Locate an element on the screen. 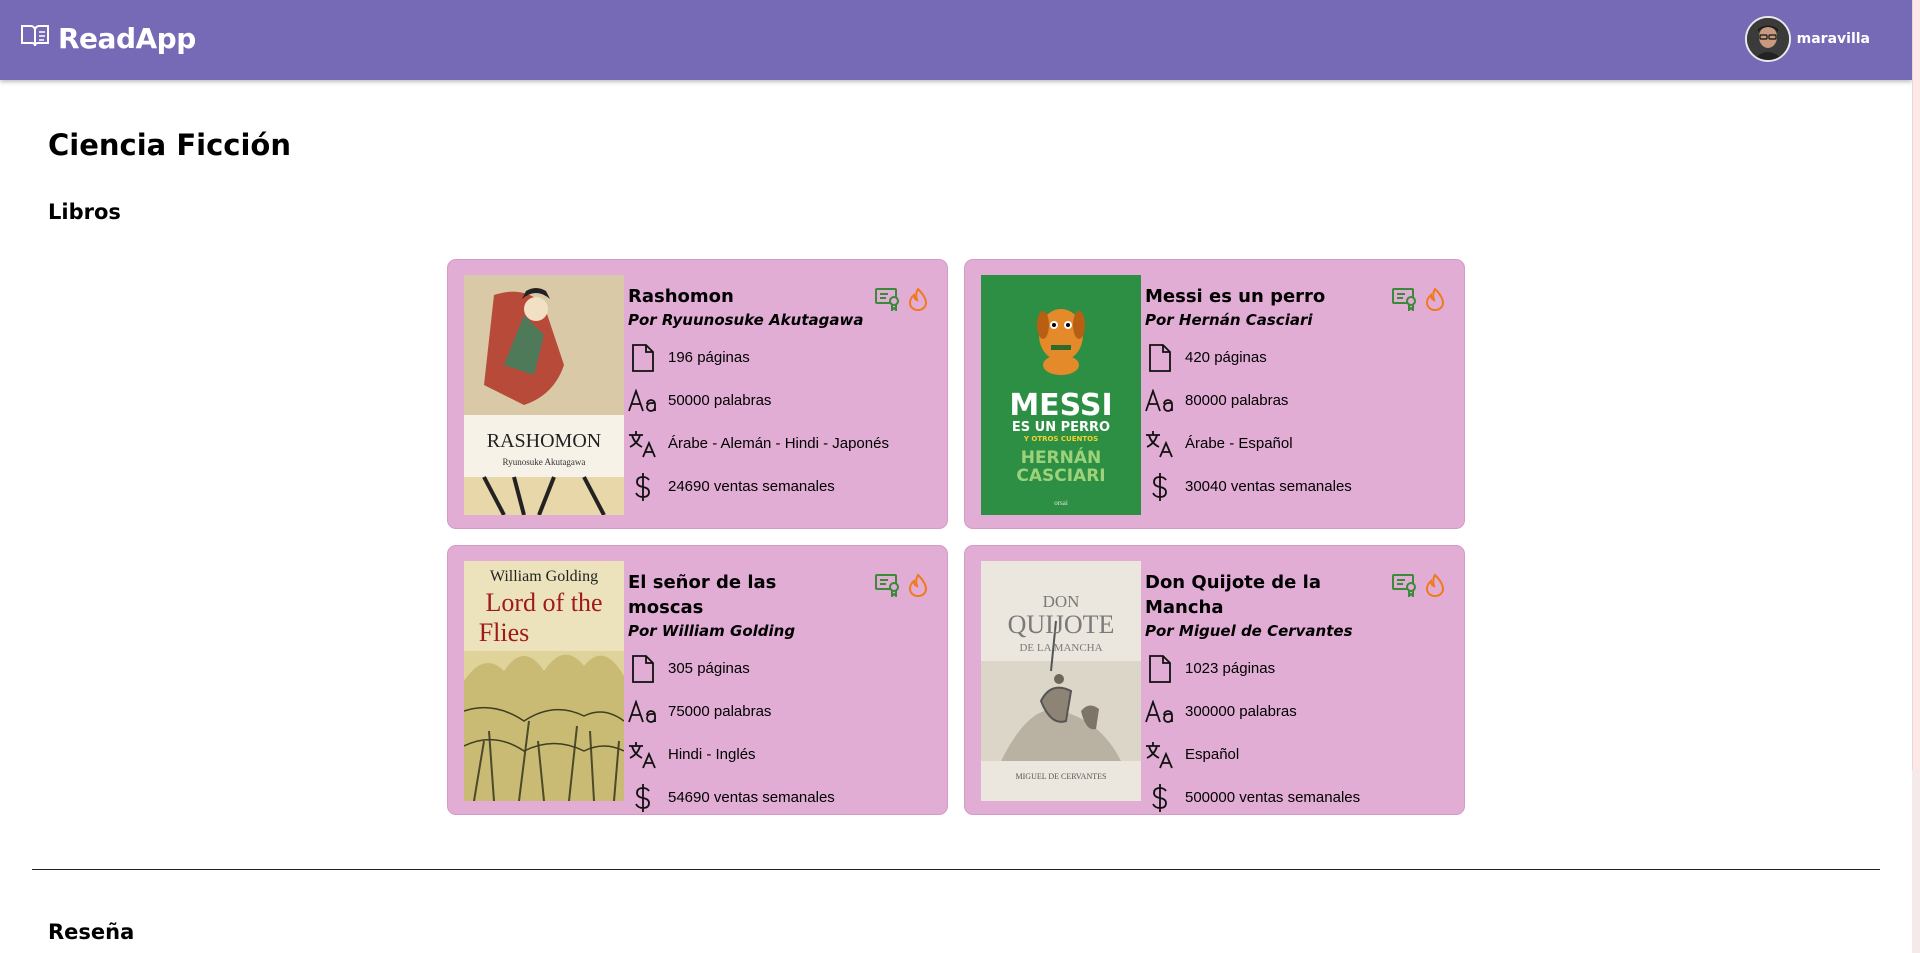 This screenshot has height=953, width=1920. cover-title-1: Lord of the is located at coordinates (544, 602).